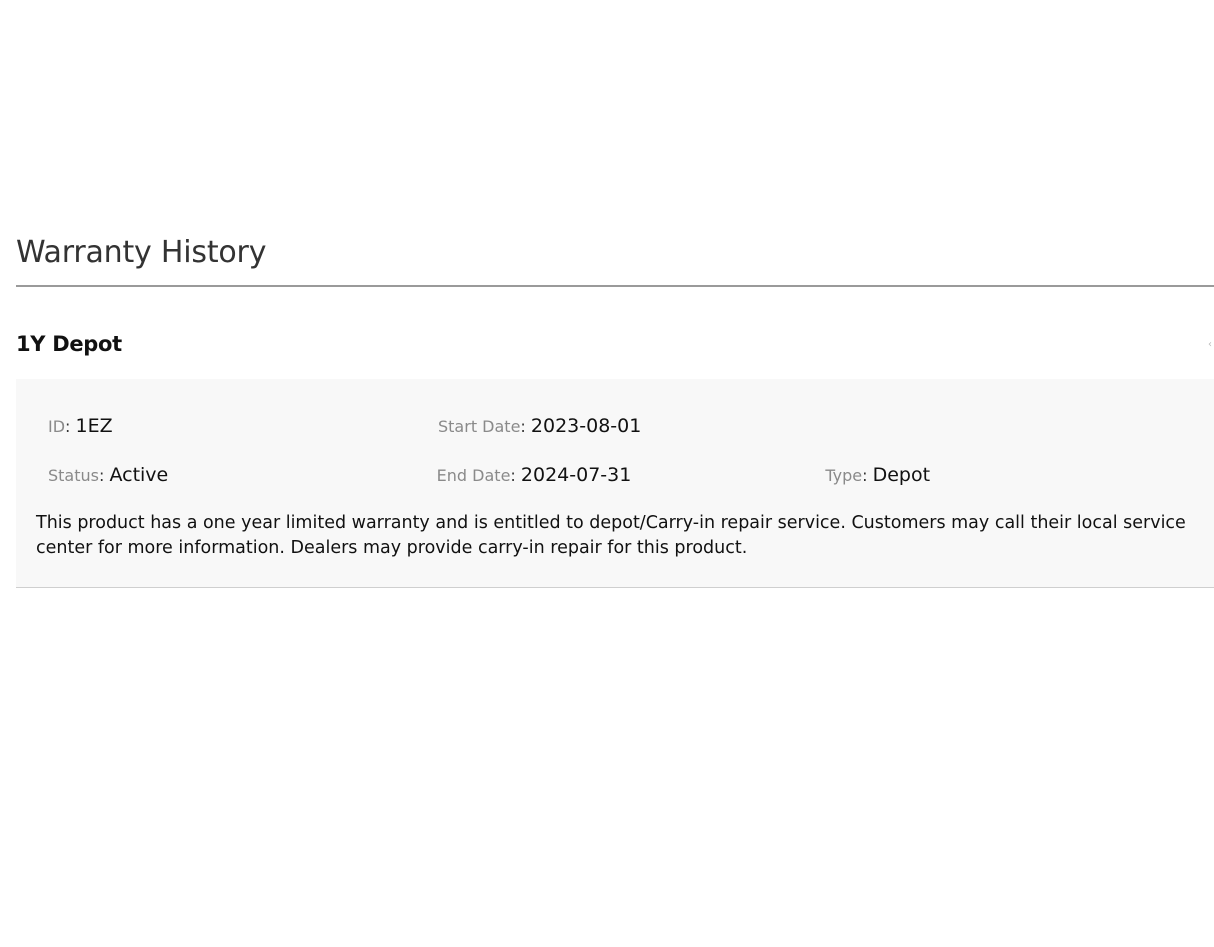 This screenshot has height=947, width=1214. What do you see at coordinates (586, 425) in the screenshot?
I see `start-date-value: 2023-08-01` at bounding box center [586, 425].